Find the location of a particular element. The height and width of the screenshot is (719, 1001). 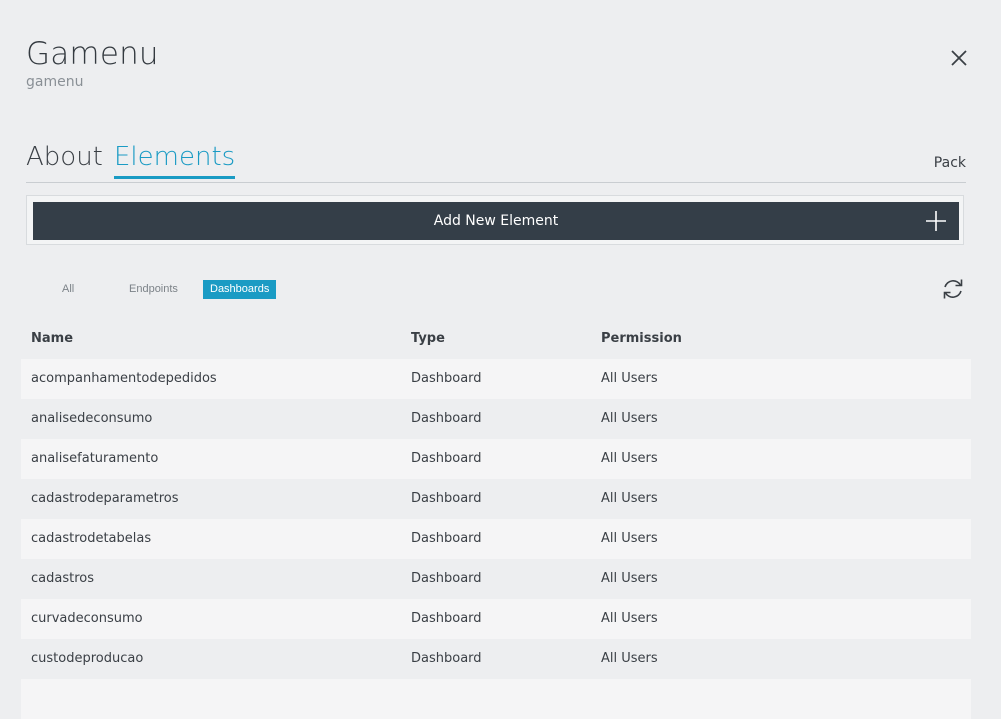

cell-name: cadastrodetabelas is located at coordinates (91, 538).